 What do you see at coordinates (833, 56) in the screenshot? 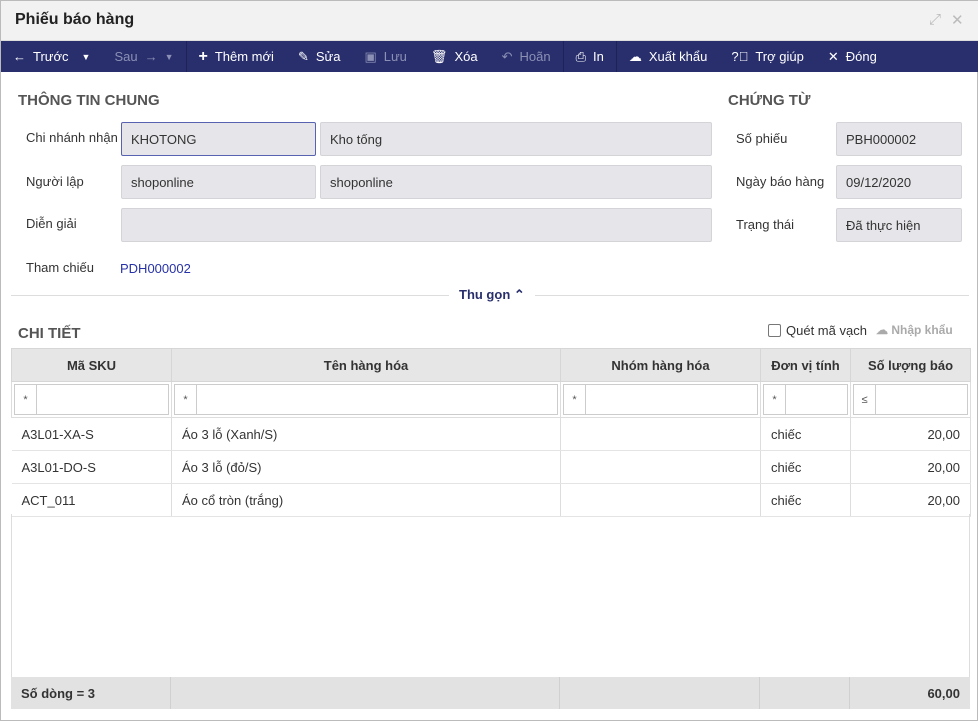
I see `x-icon: ✕` at bounding box center [833, 56].